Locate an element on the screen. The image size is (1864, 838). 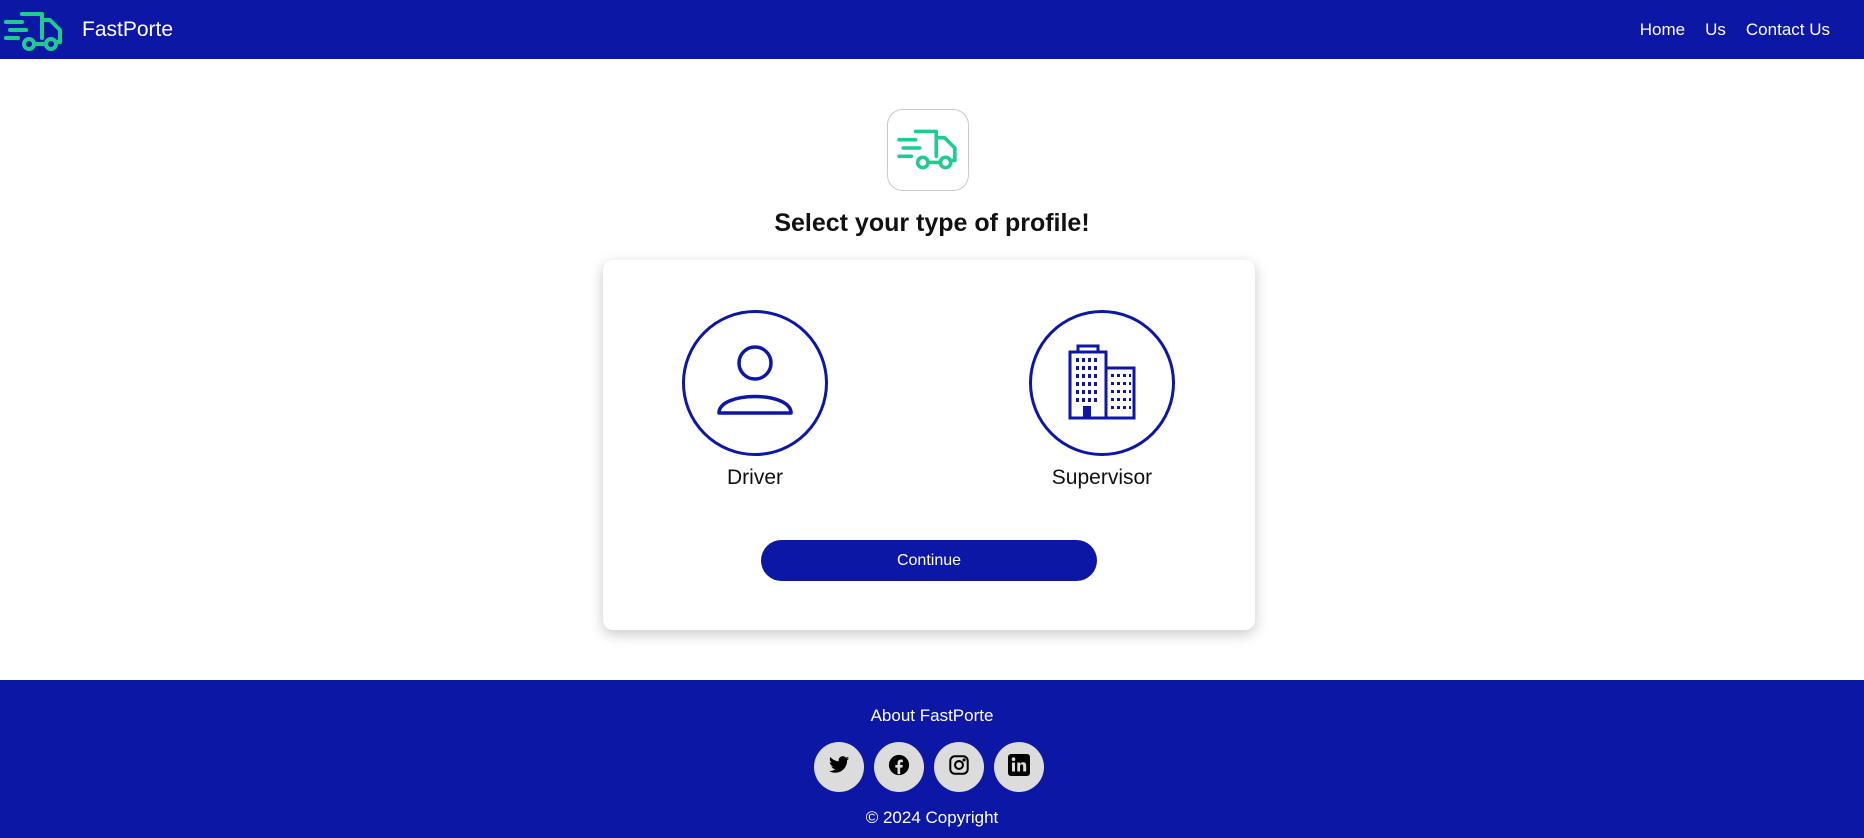
nav-us-link: Us is located at coordinates (1715, 30).